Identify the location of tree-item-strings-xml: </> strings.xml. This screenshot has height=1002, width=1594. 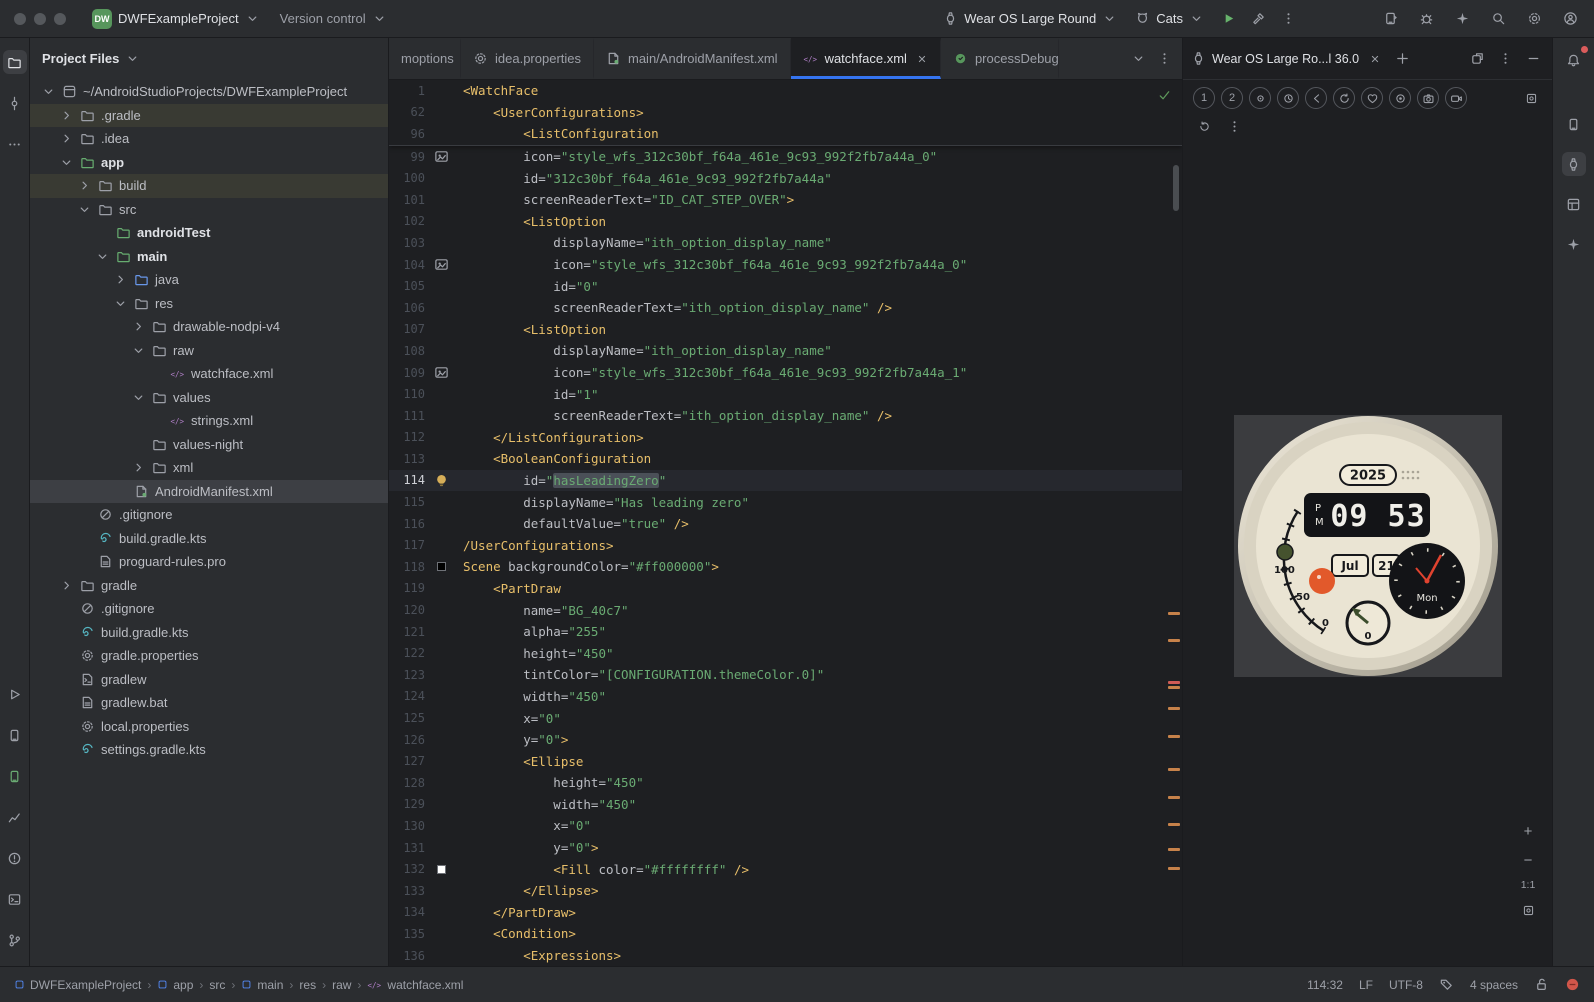
(209, 421).